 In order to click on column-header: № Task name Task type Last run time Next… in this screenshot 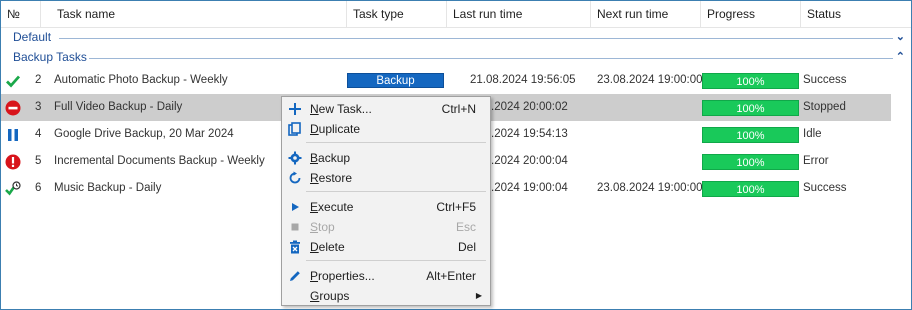, I will do `click(456, 14)`.